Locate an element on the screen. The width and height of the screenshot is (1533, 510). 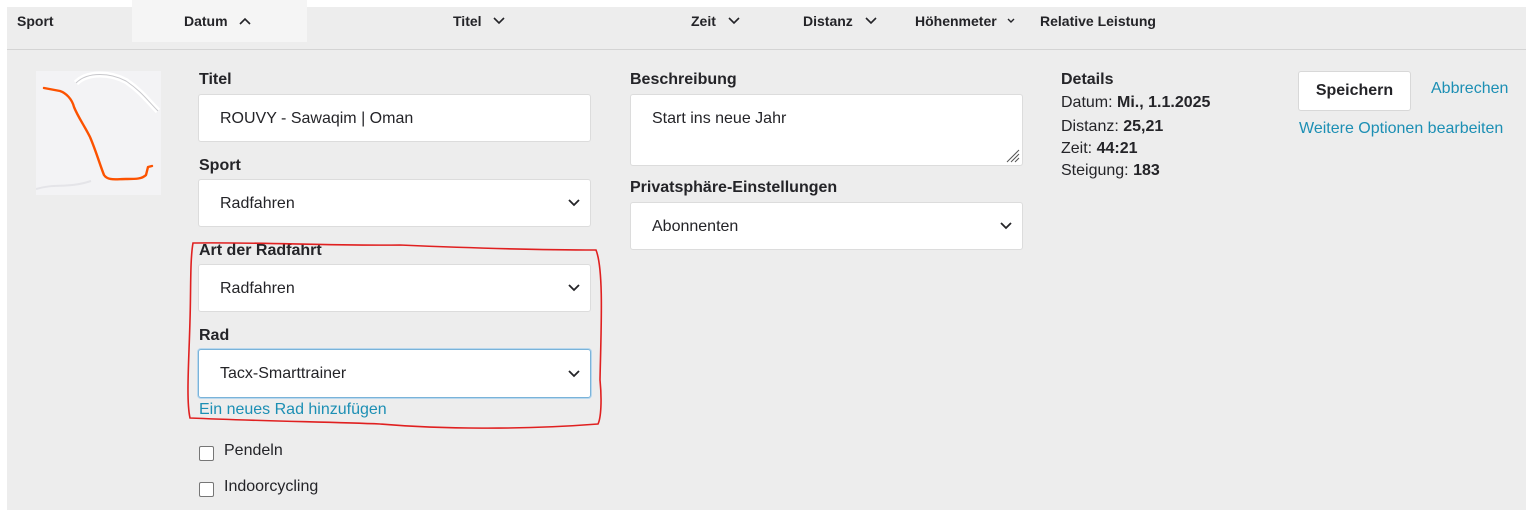
column-header-hoehenmeter-label: Höhenmeter is located at coordinates (956, 21).